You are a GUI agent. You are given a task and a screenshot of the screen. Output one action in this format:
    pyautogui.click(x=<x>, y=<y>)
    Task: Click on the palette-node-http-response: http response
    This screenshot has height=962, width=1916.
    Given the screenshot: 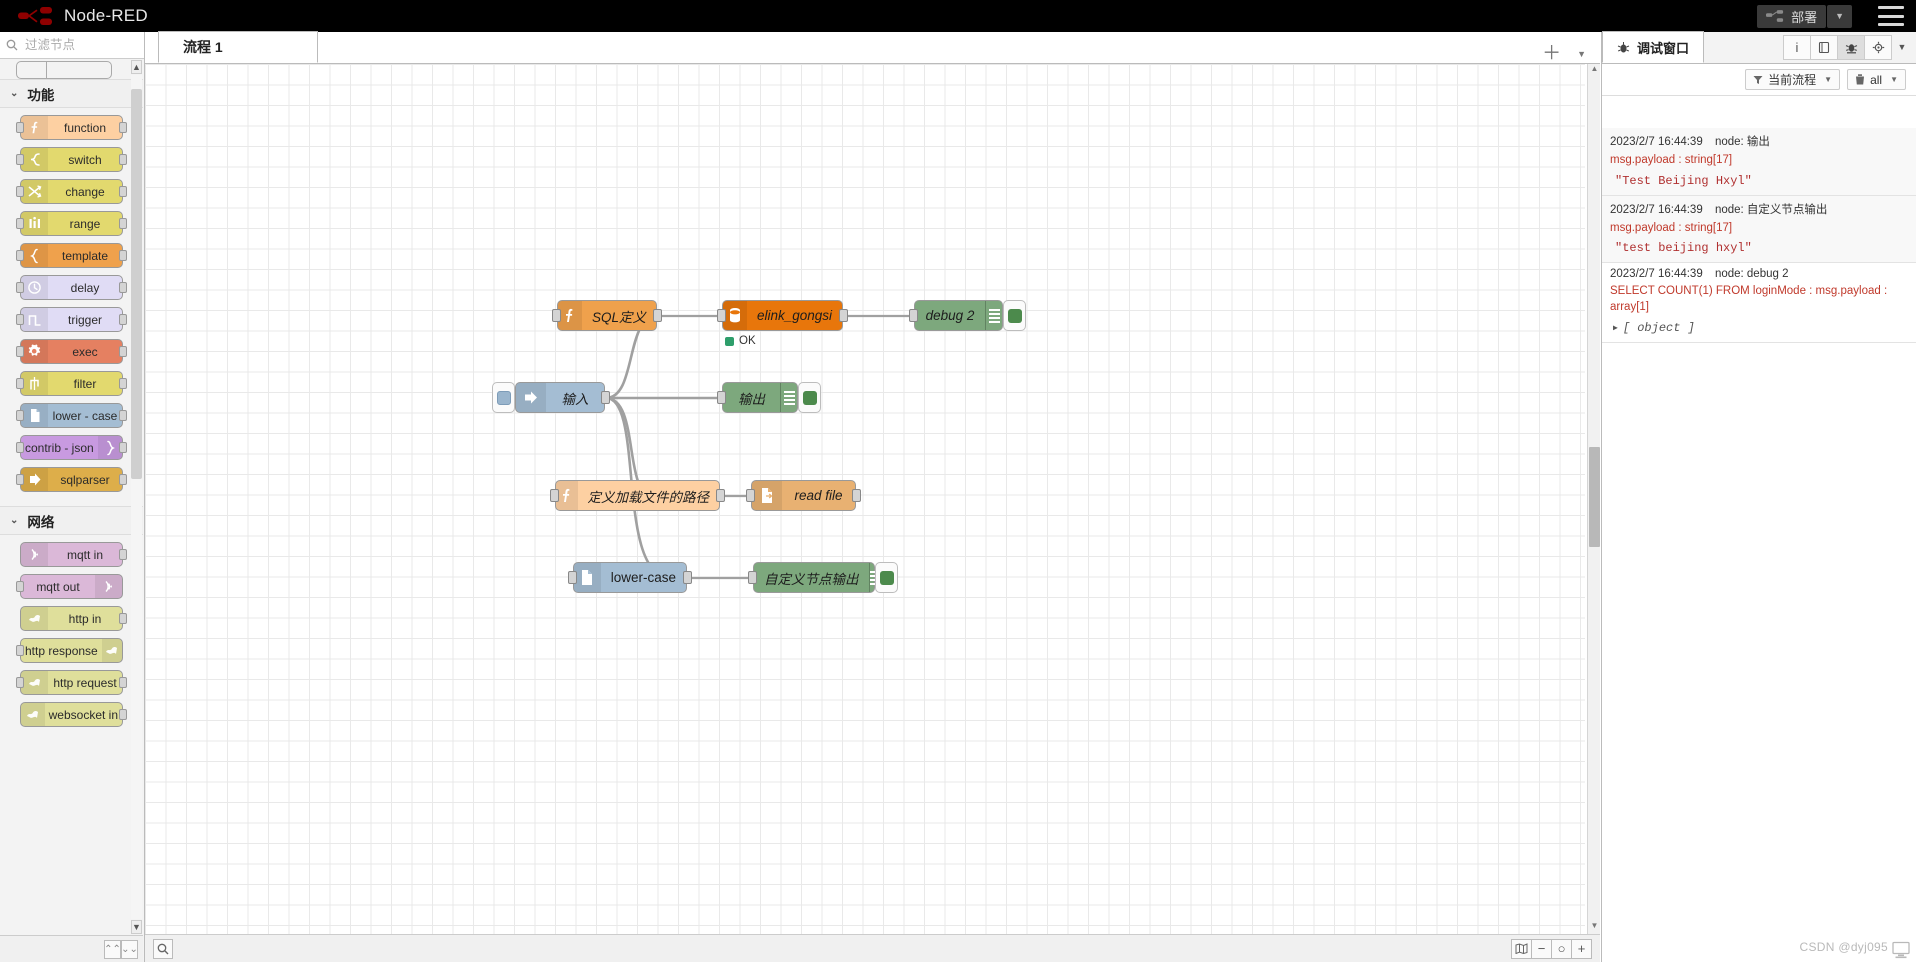 What is the action you would take?
    pyautogui.click(x=69, y=650)
    